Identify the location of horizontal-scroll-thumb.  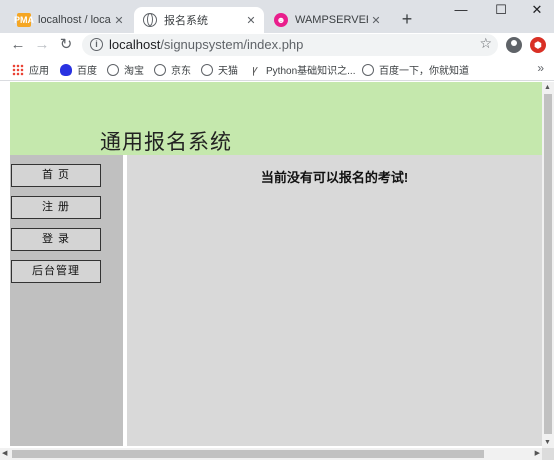
(248, 454).